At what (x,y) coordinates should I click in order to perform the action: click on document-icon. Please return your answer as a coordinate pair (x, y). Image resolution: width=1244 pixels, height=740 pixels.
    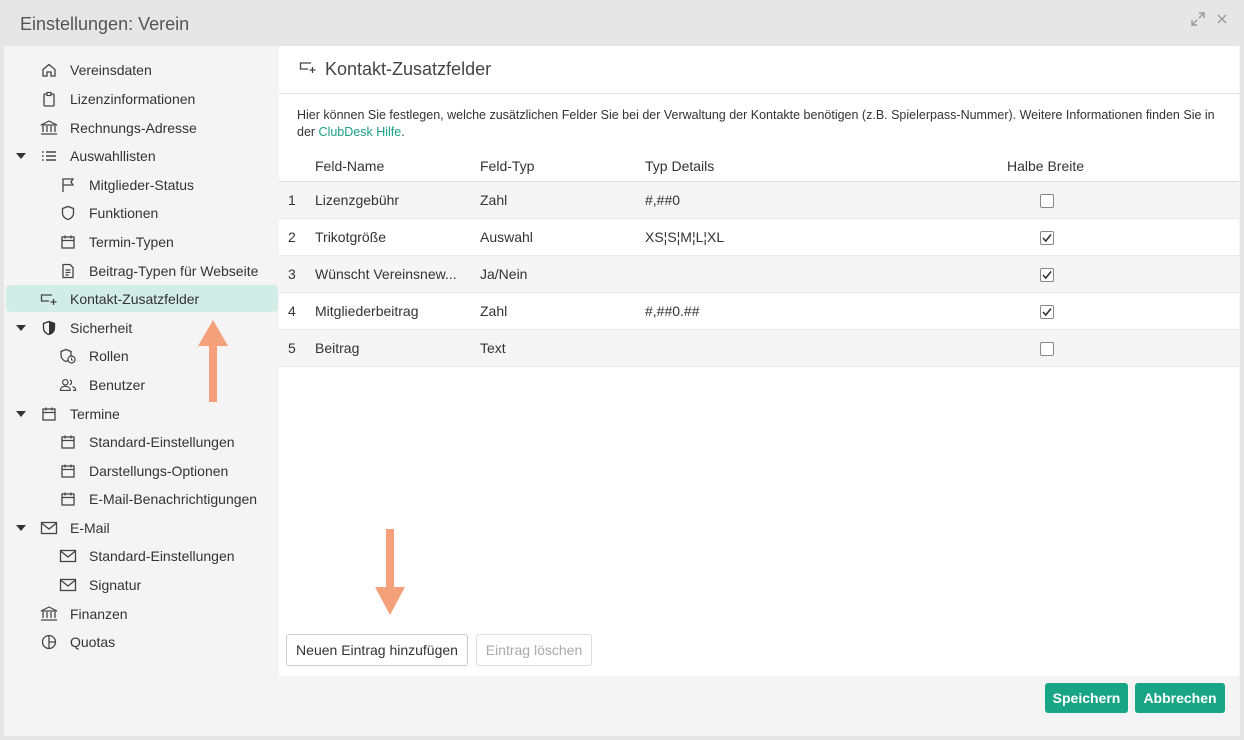
    Looking at the image, I should click on (68, 271).